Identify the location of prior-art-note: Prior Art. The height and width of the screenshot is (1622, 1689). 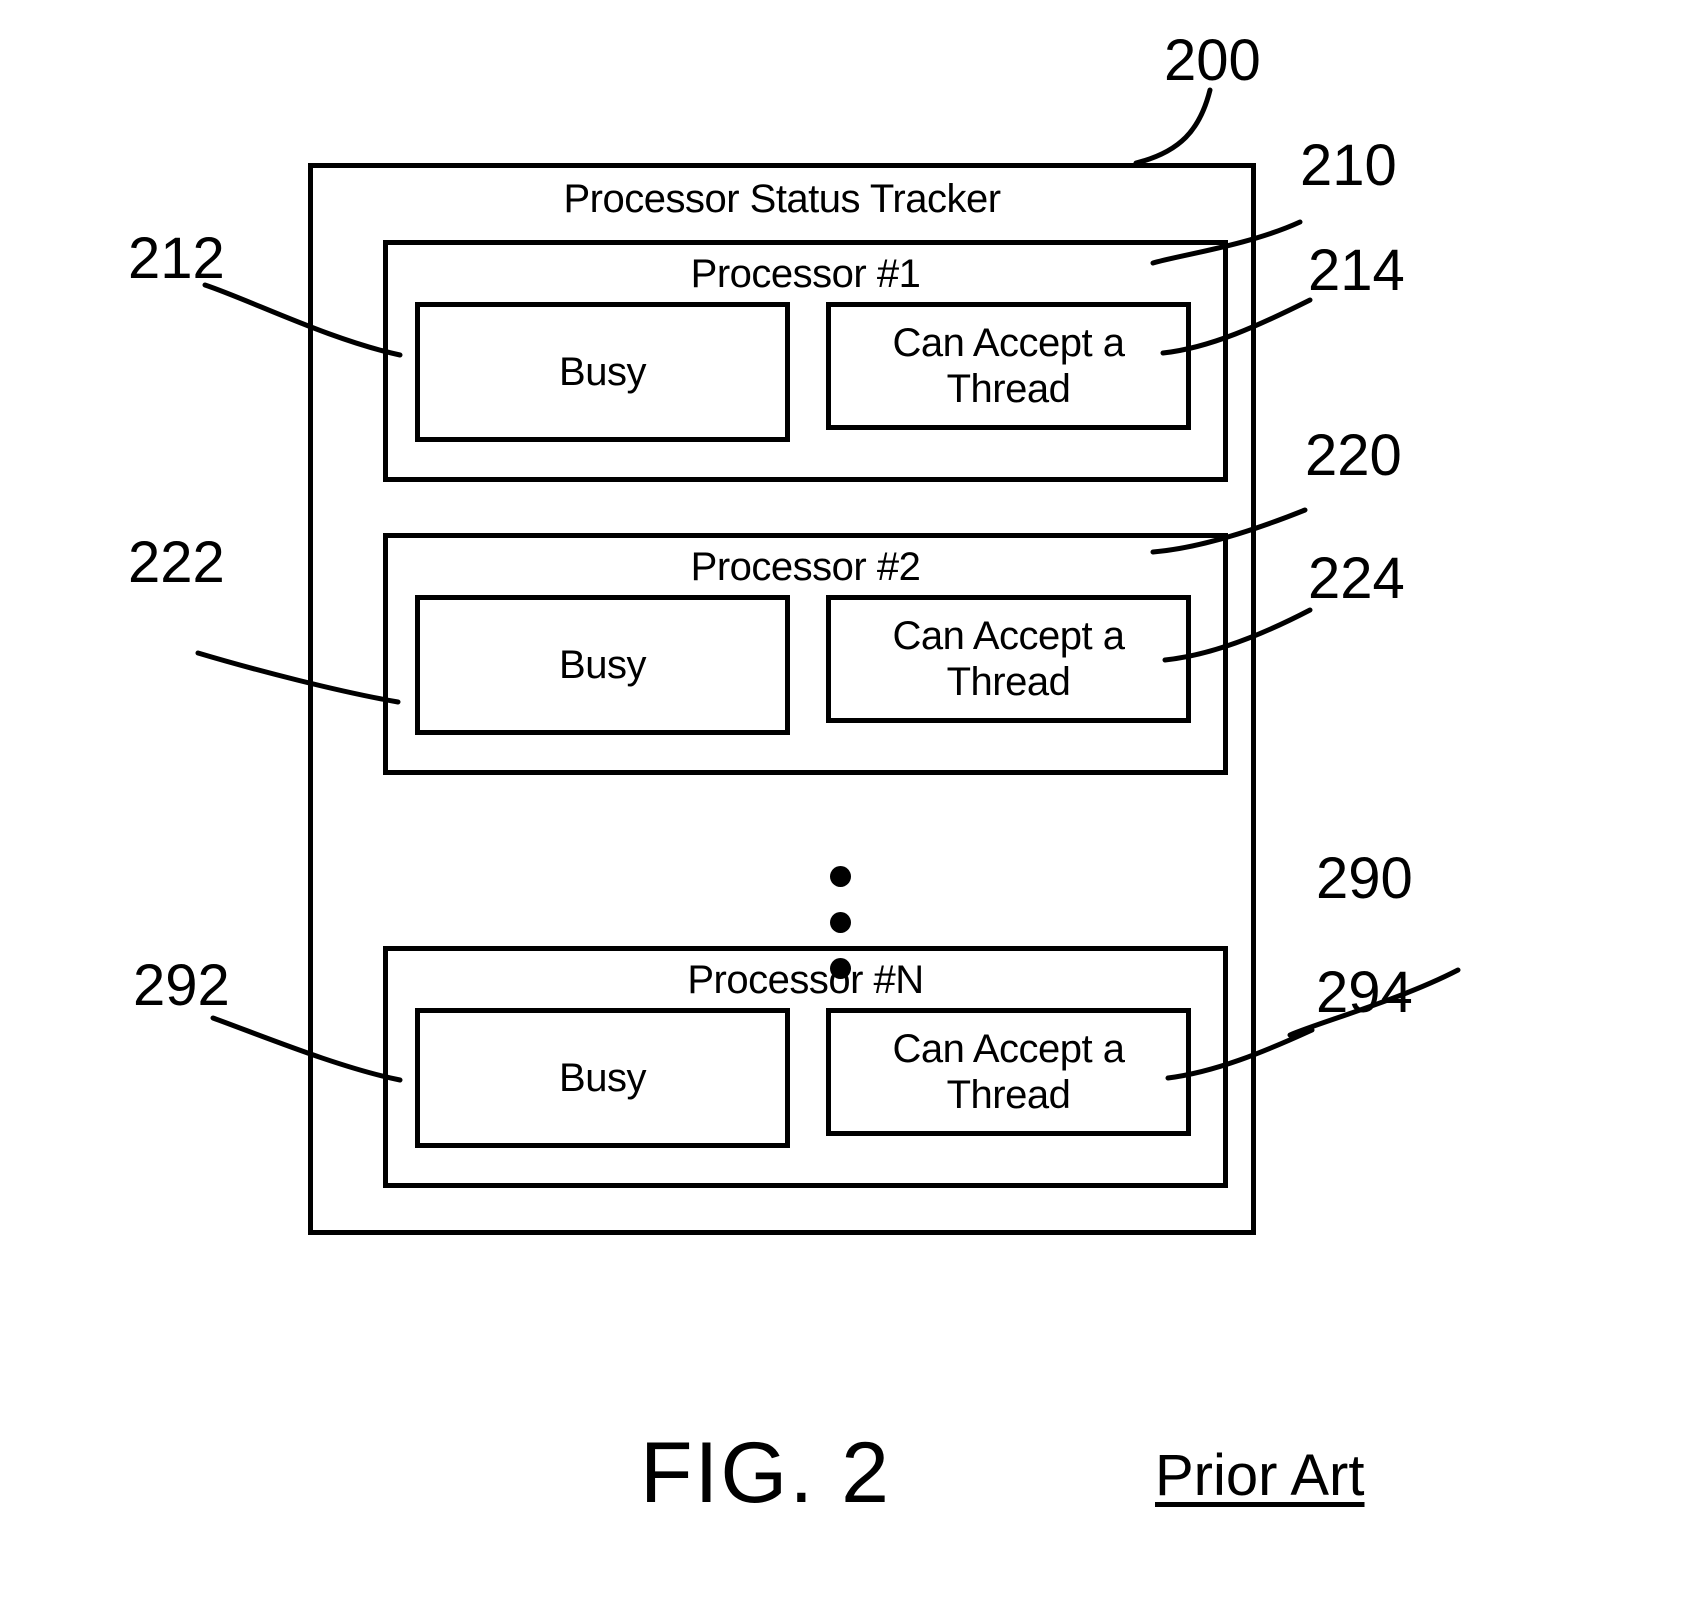
(1260, 1475).